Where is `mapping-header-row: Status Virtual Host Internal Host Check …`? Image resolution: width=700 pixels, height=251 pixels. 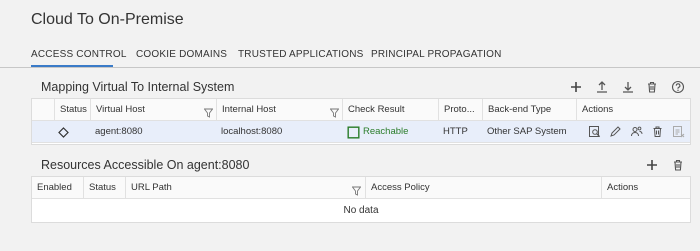 mapping-header-row: Status Virtual Host Internal Host Check … is located at coordinates (361, 110).